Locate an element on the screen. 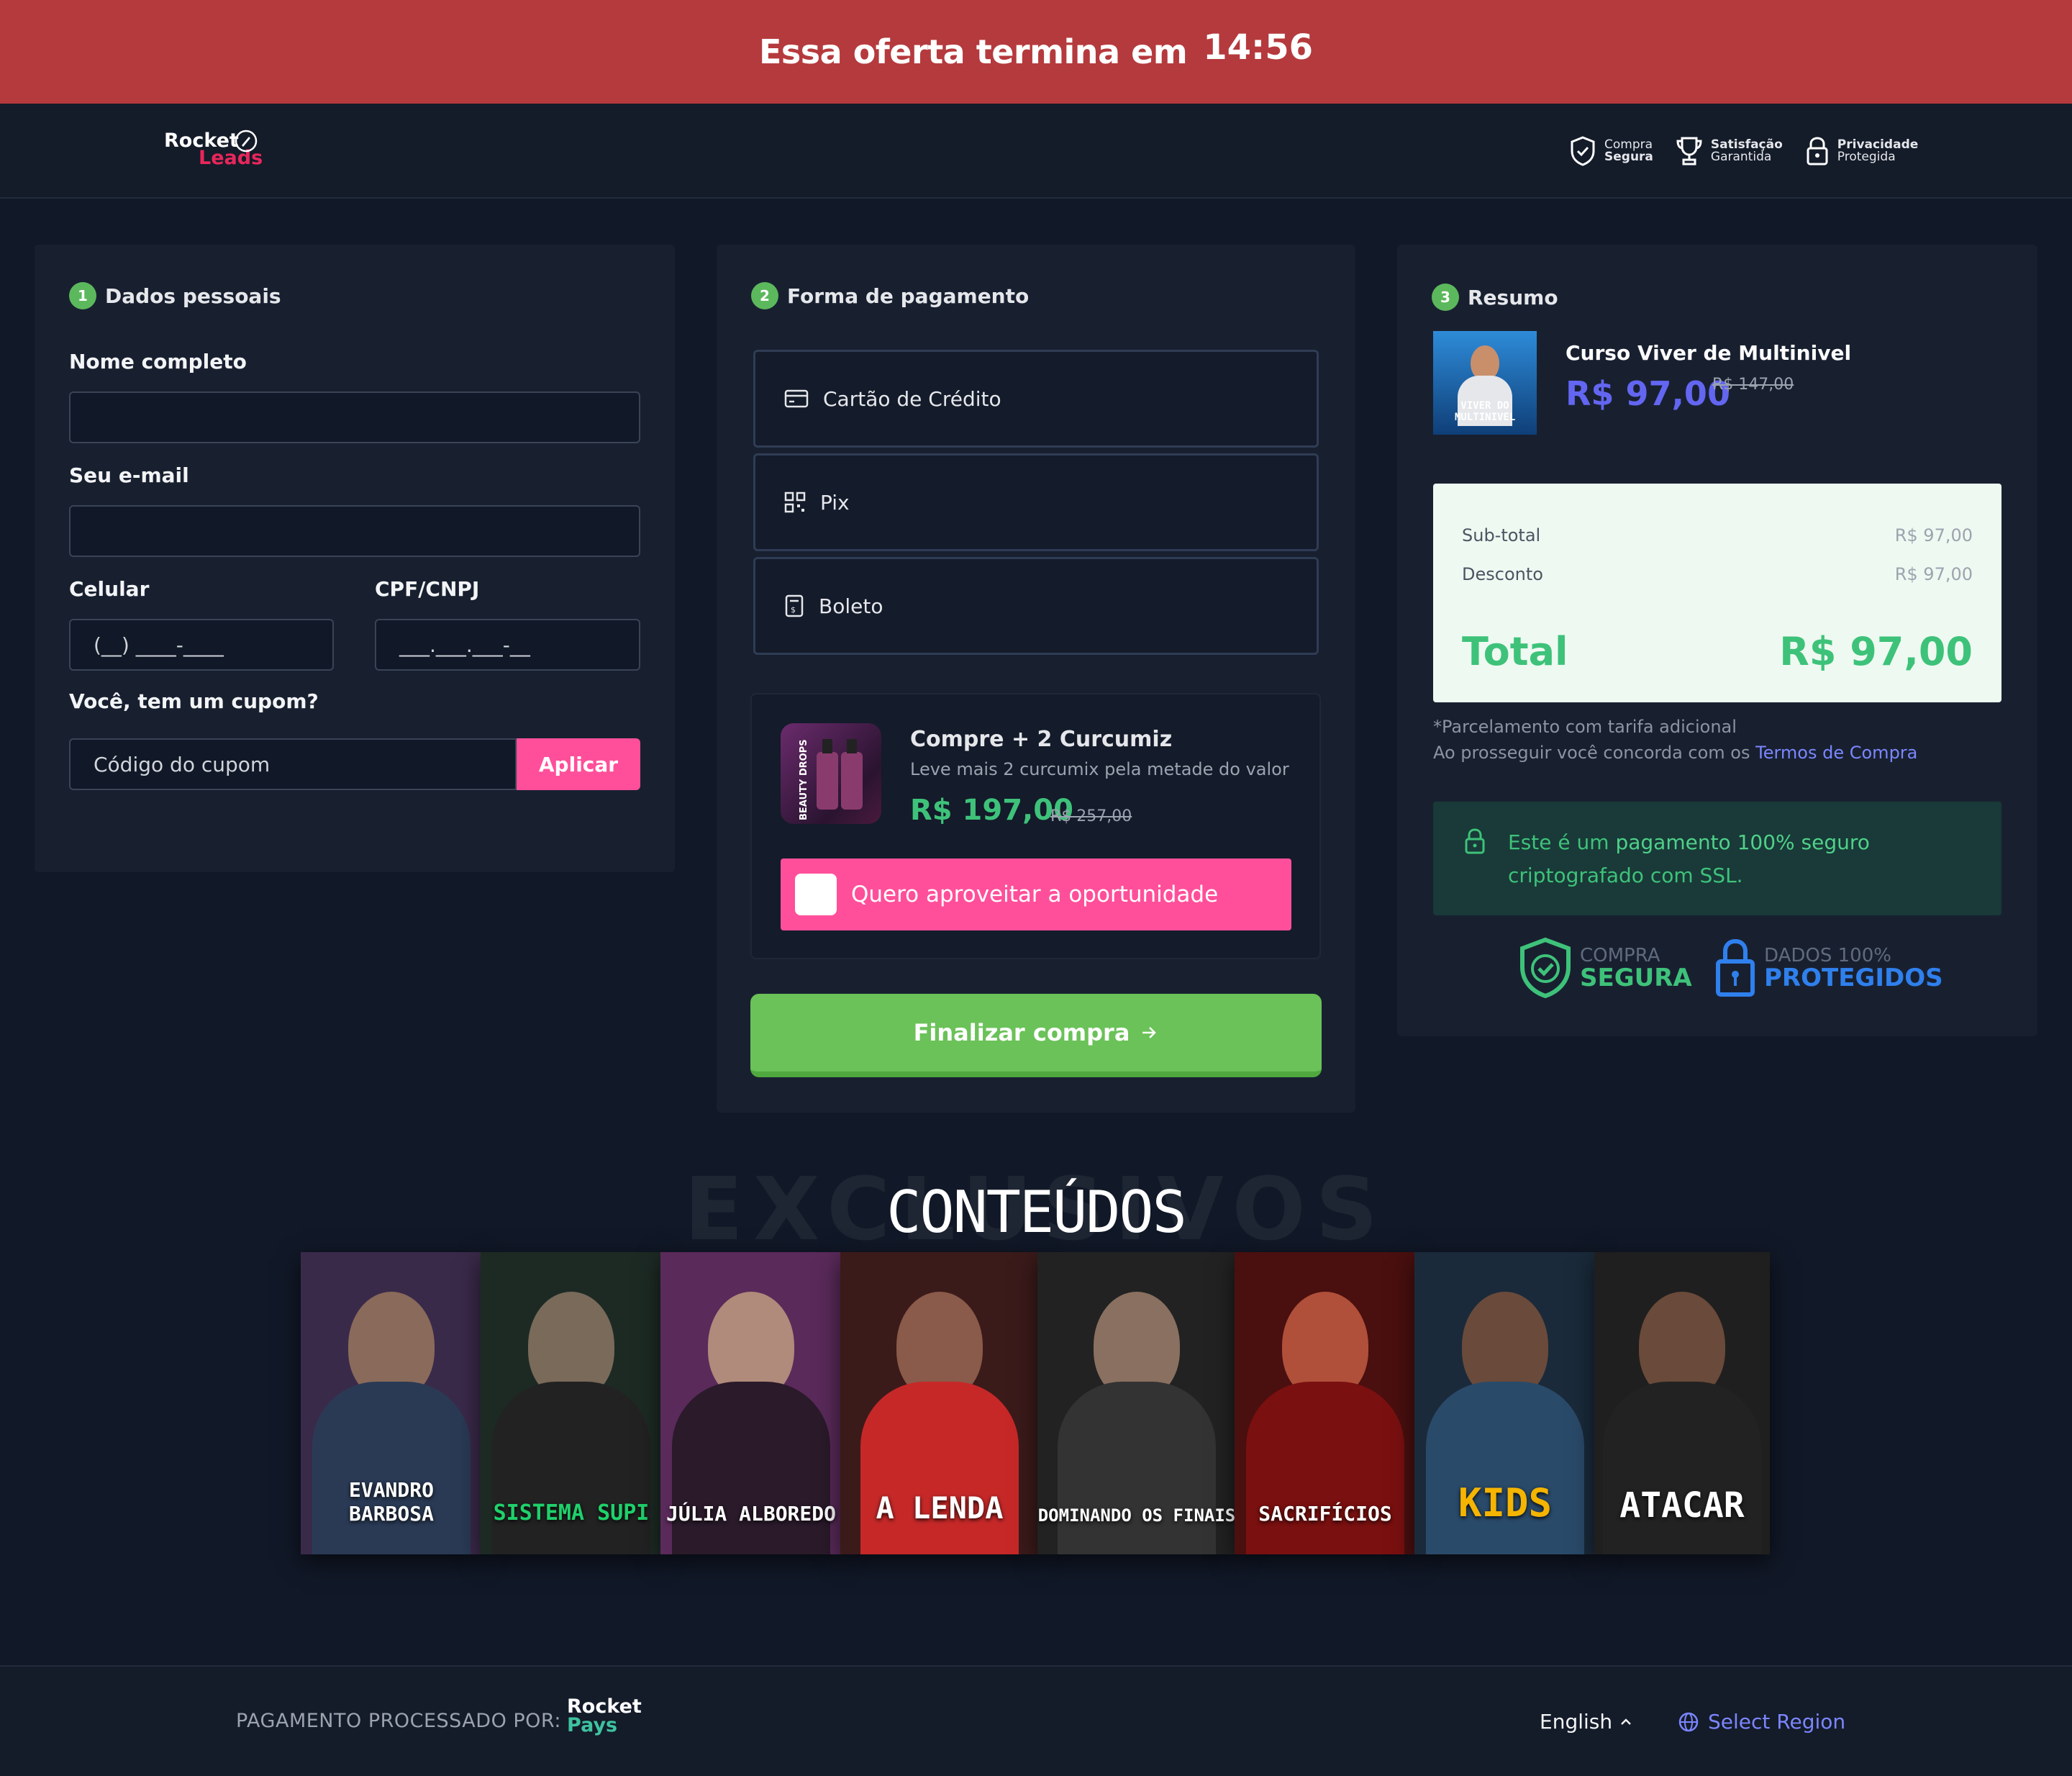  poster-sistema-supi: SISTEMA SUPI is located at coordinates (571, 1403).